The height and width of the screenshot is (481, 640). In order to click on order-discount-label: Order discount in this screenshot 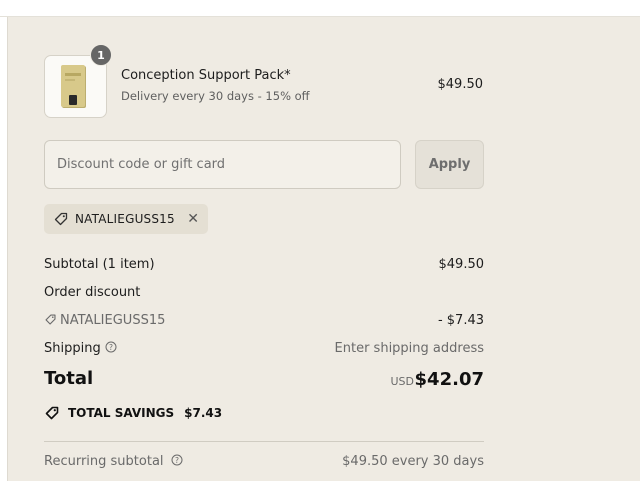, I will do `click(92, 292)`.